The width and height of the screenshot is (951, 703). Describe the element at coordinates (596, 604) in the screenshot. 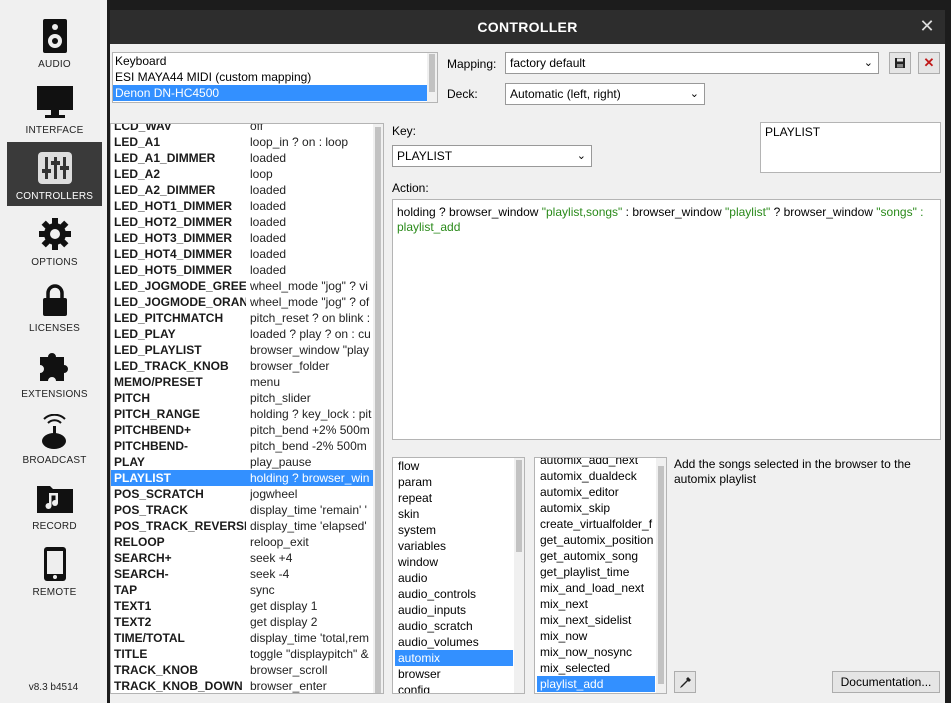

I see `function-item: mix_next` at that location.